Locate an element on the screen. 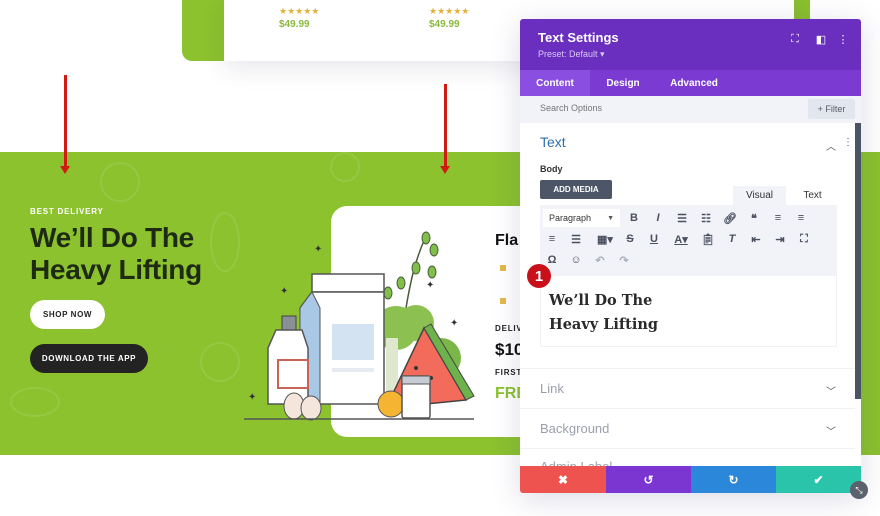 The width and height of the screenshot is (880, 516). underline-icon: U is located at coordinates (654, 239).